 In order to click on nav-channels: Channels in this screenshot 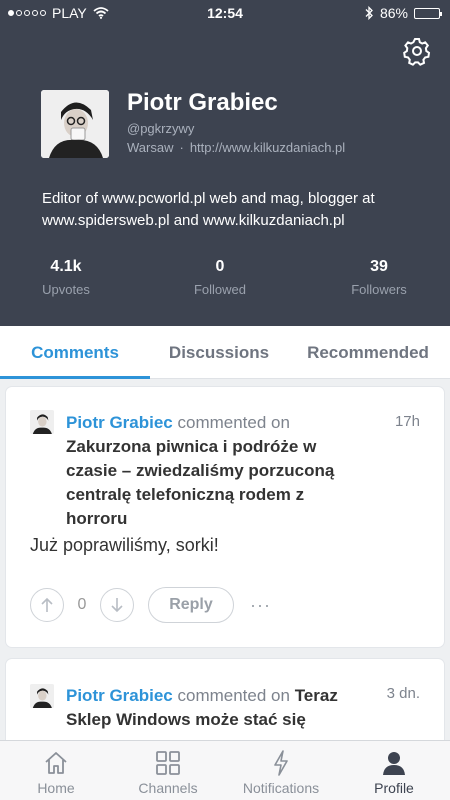, I will do `click(168, 770)`.